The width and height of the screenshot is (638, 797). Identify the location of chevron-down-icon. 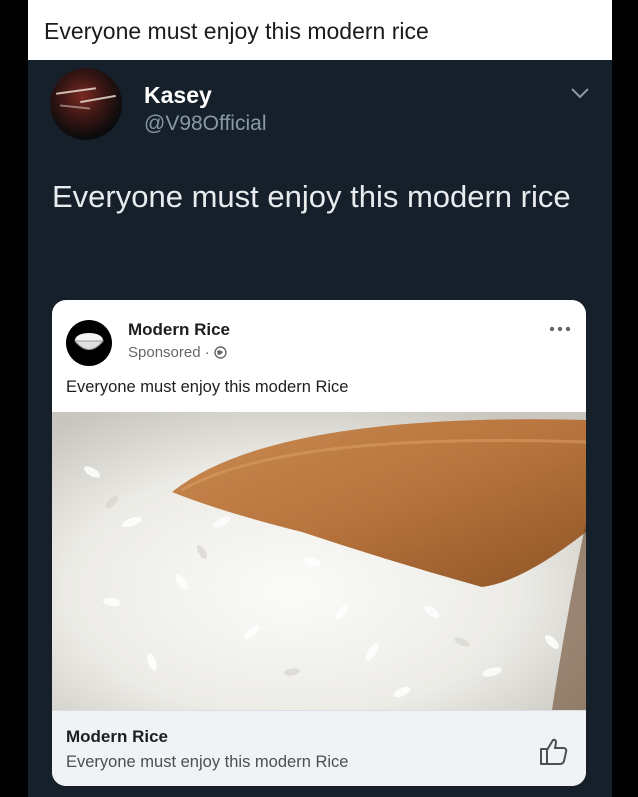
(580, 93).